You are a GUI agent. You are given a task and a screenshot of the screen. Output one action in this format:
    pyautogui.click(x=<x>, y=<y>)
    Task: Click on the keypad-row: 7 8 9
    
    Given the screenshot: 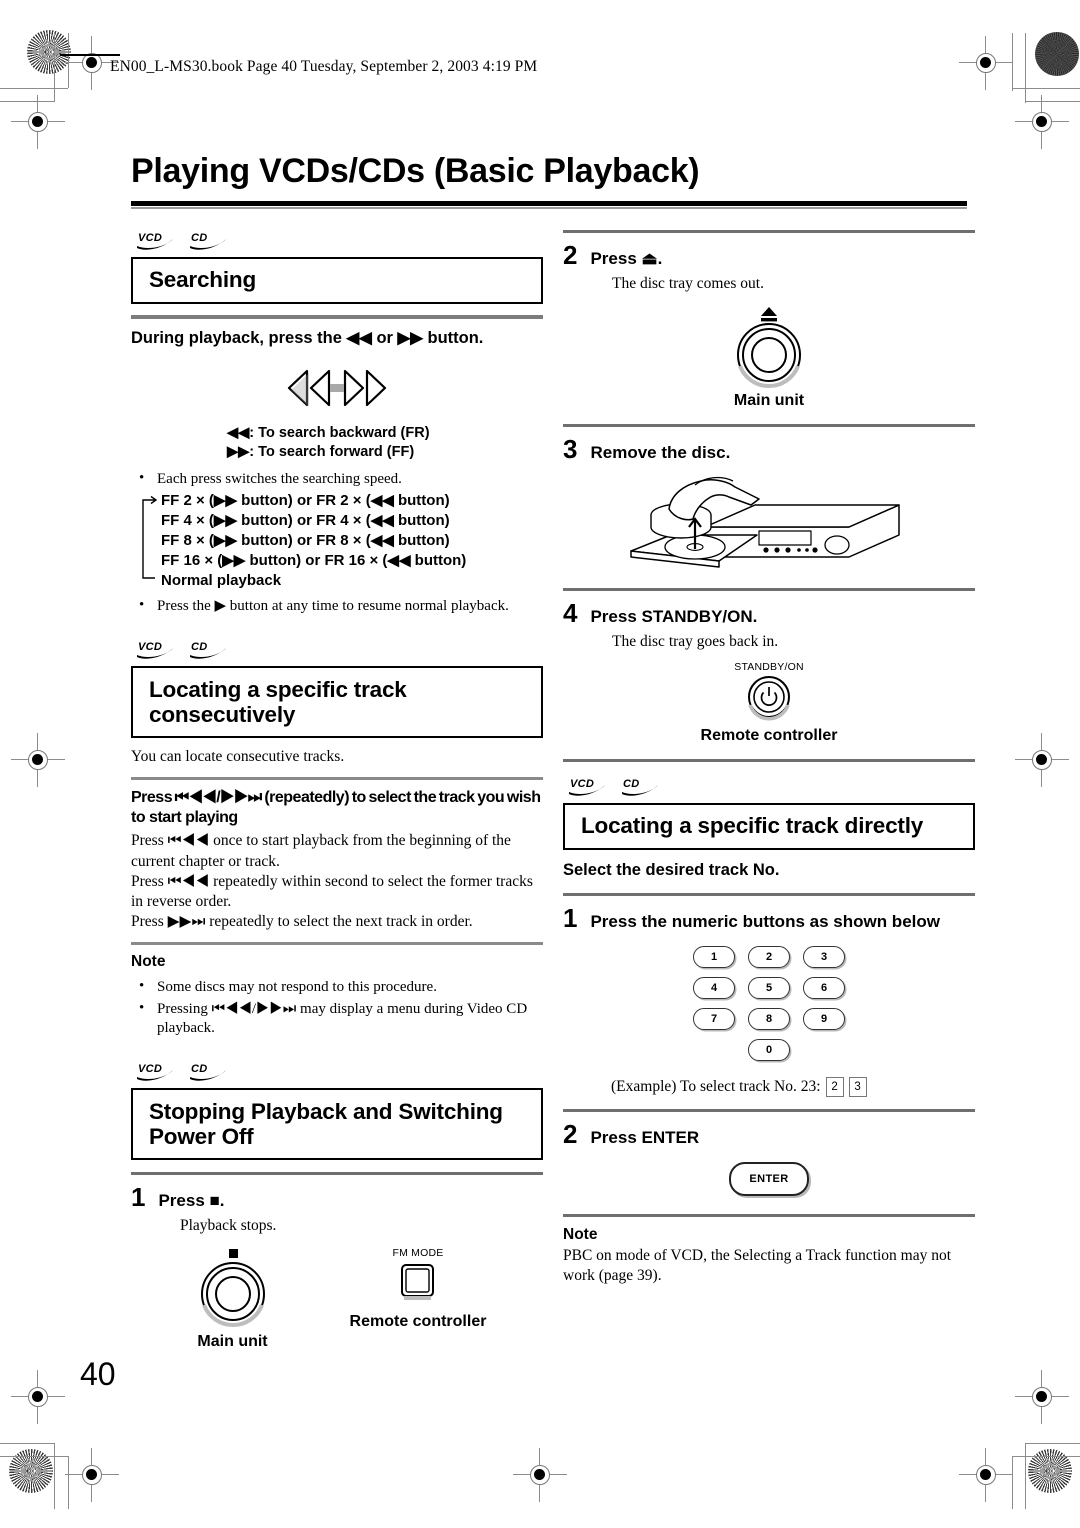 What is the action you would take?
    pyautogui.click(x=769, y=1018)
    